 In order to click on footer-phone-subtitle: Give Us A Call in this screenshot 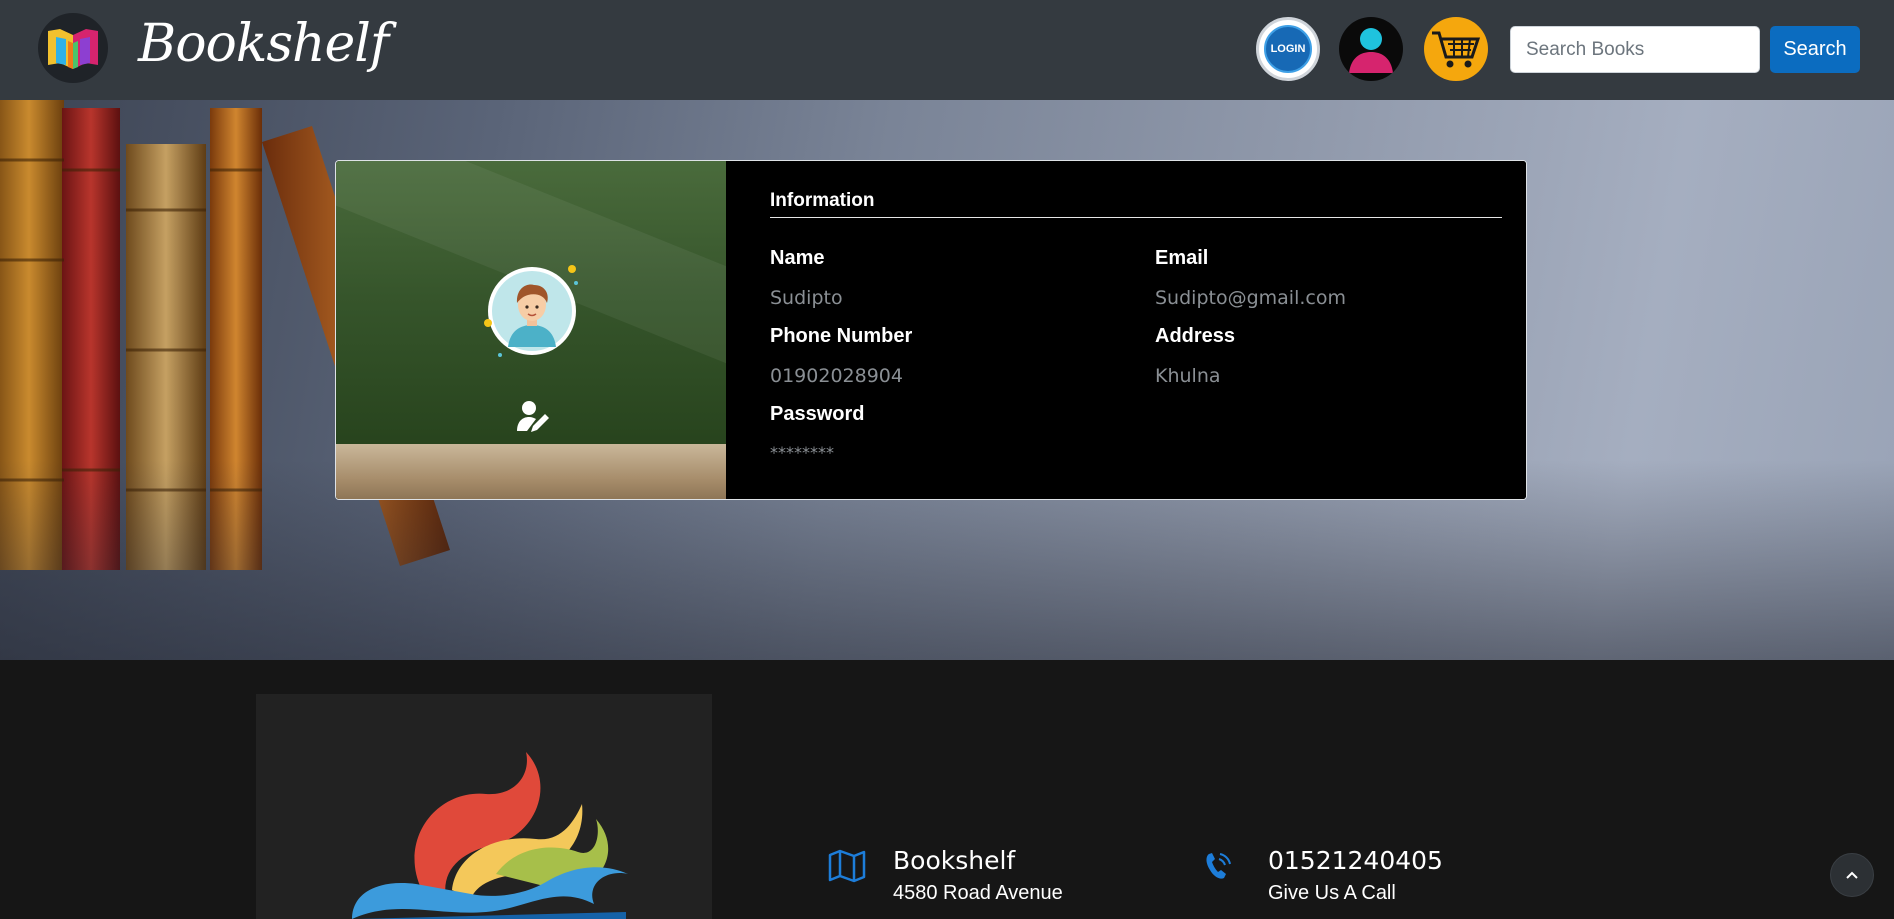, I will do `click(1332, 893)`.